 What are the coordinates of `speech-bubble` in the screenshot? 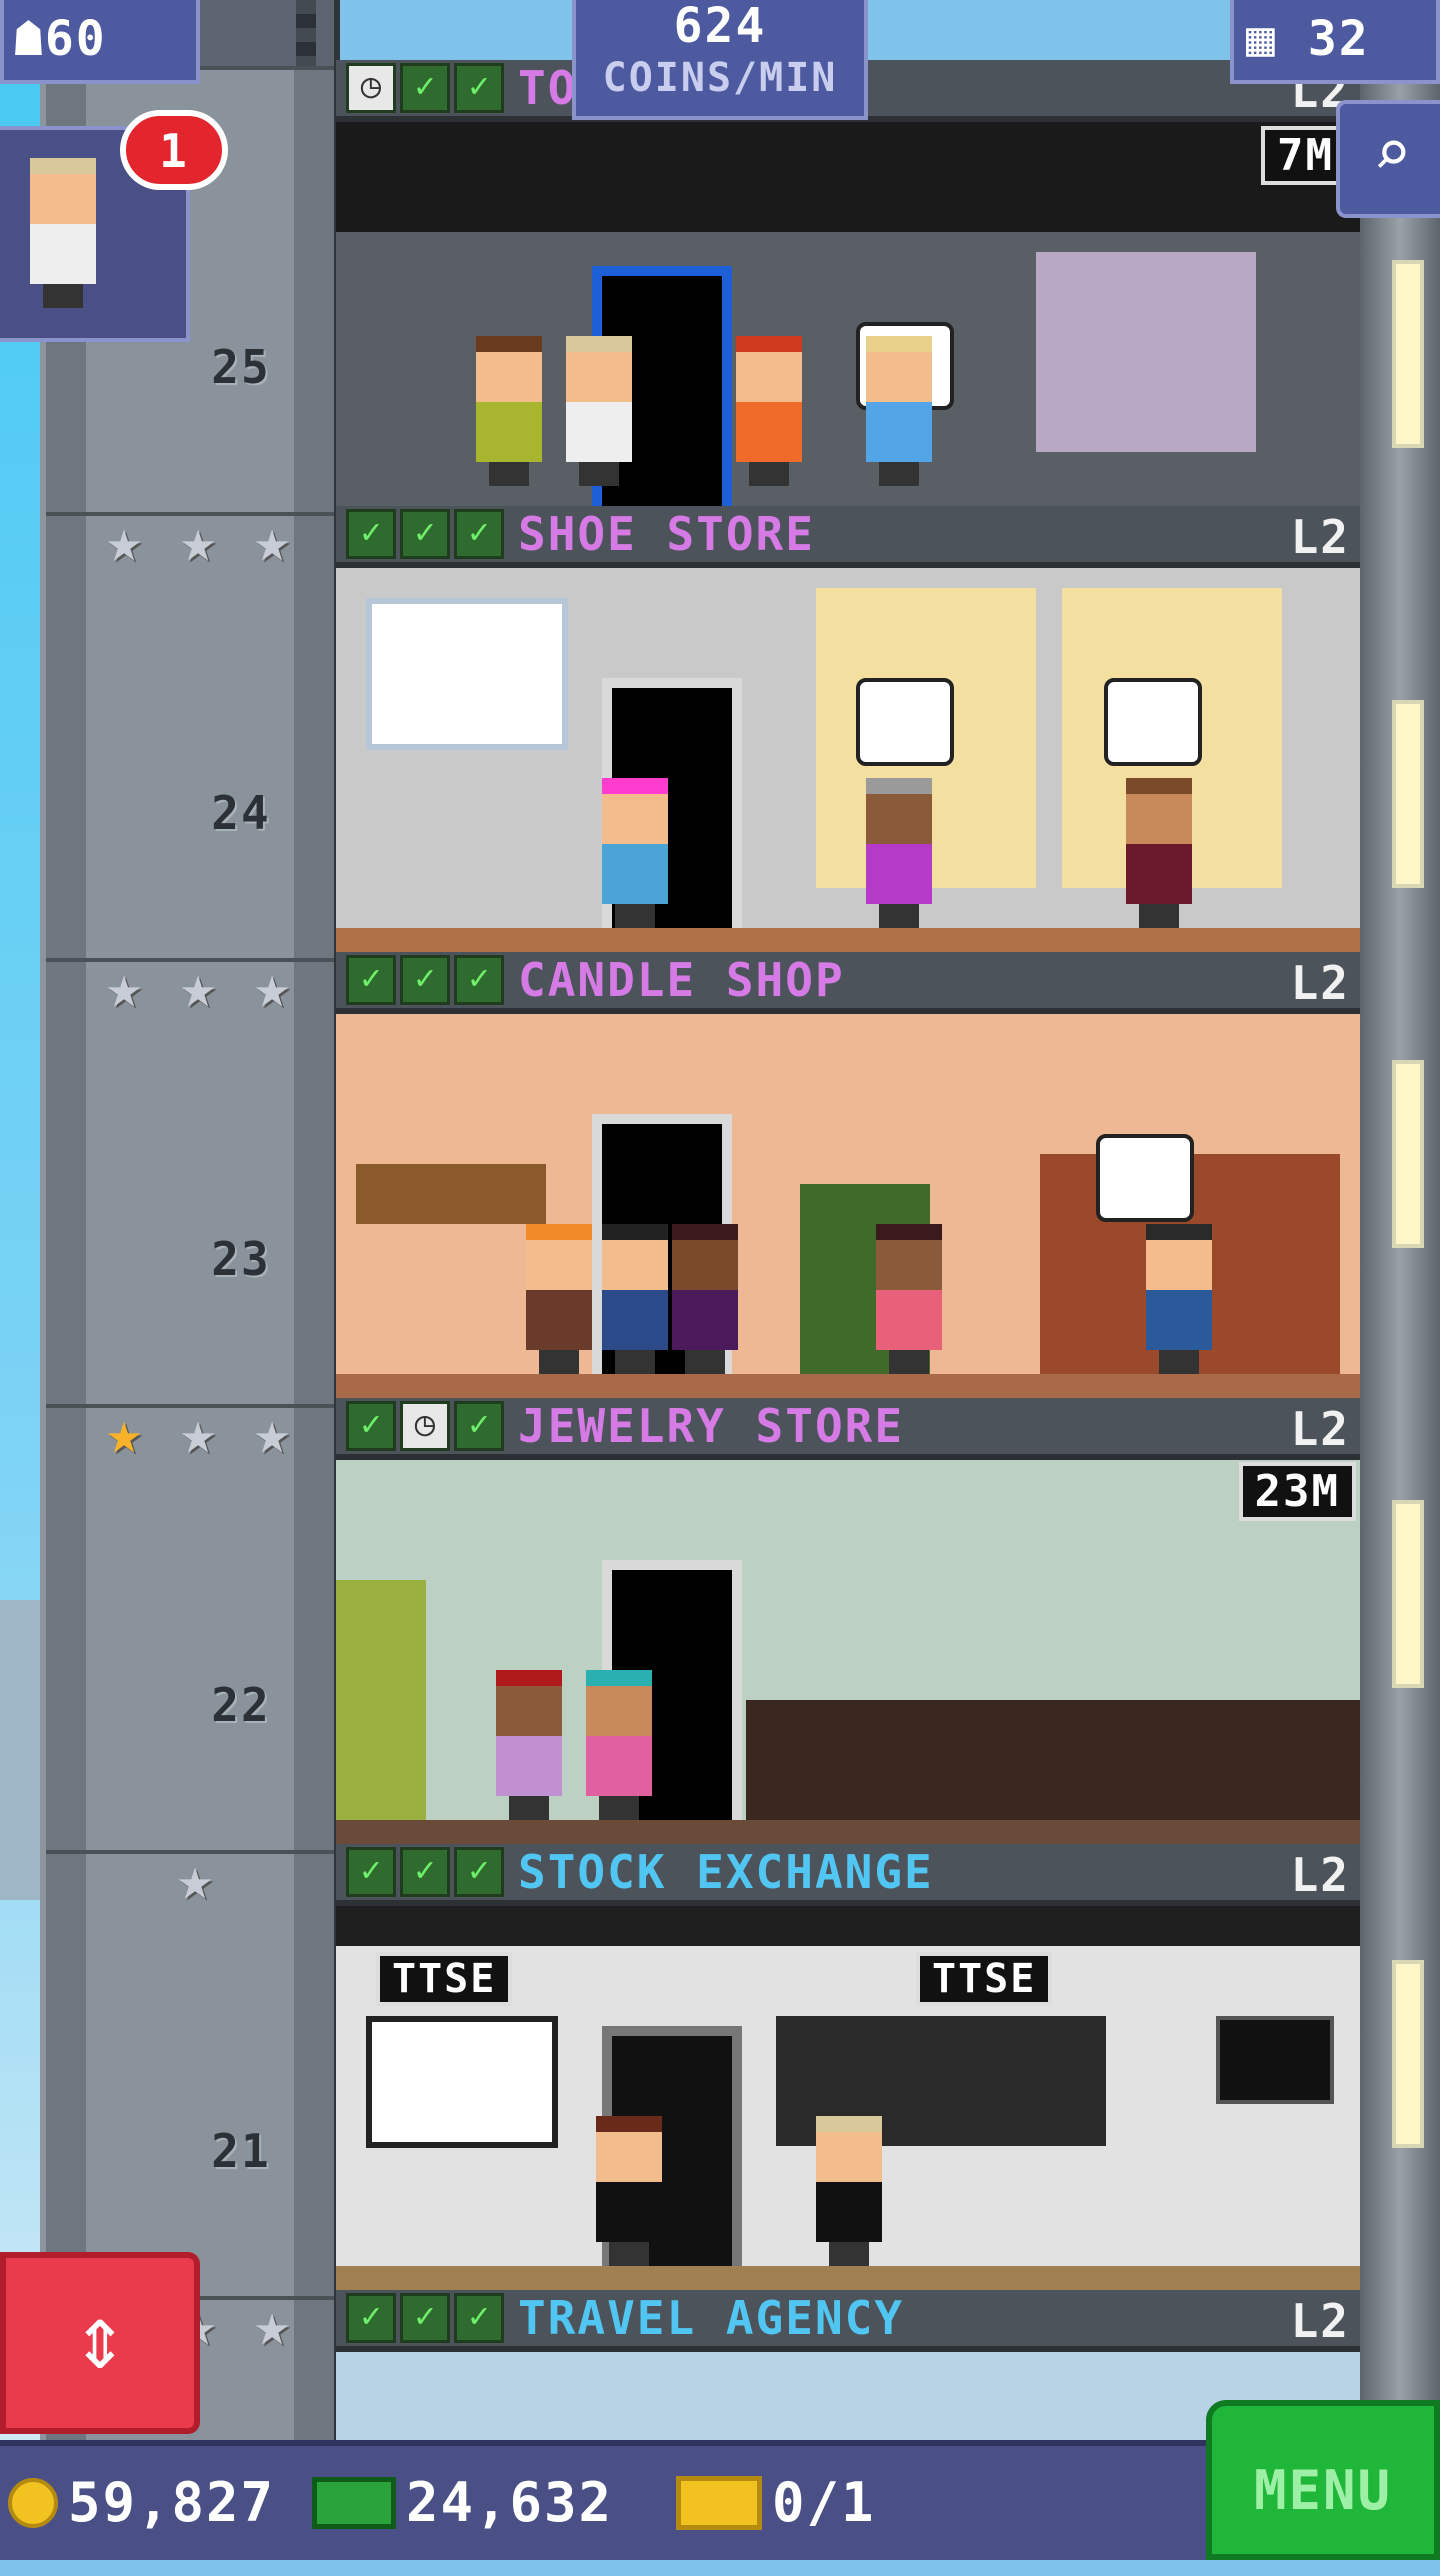 It's located at (905, 722).